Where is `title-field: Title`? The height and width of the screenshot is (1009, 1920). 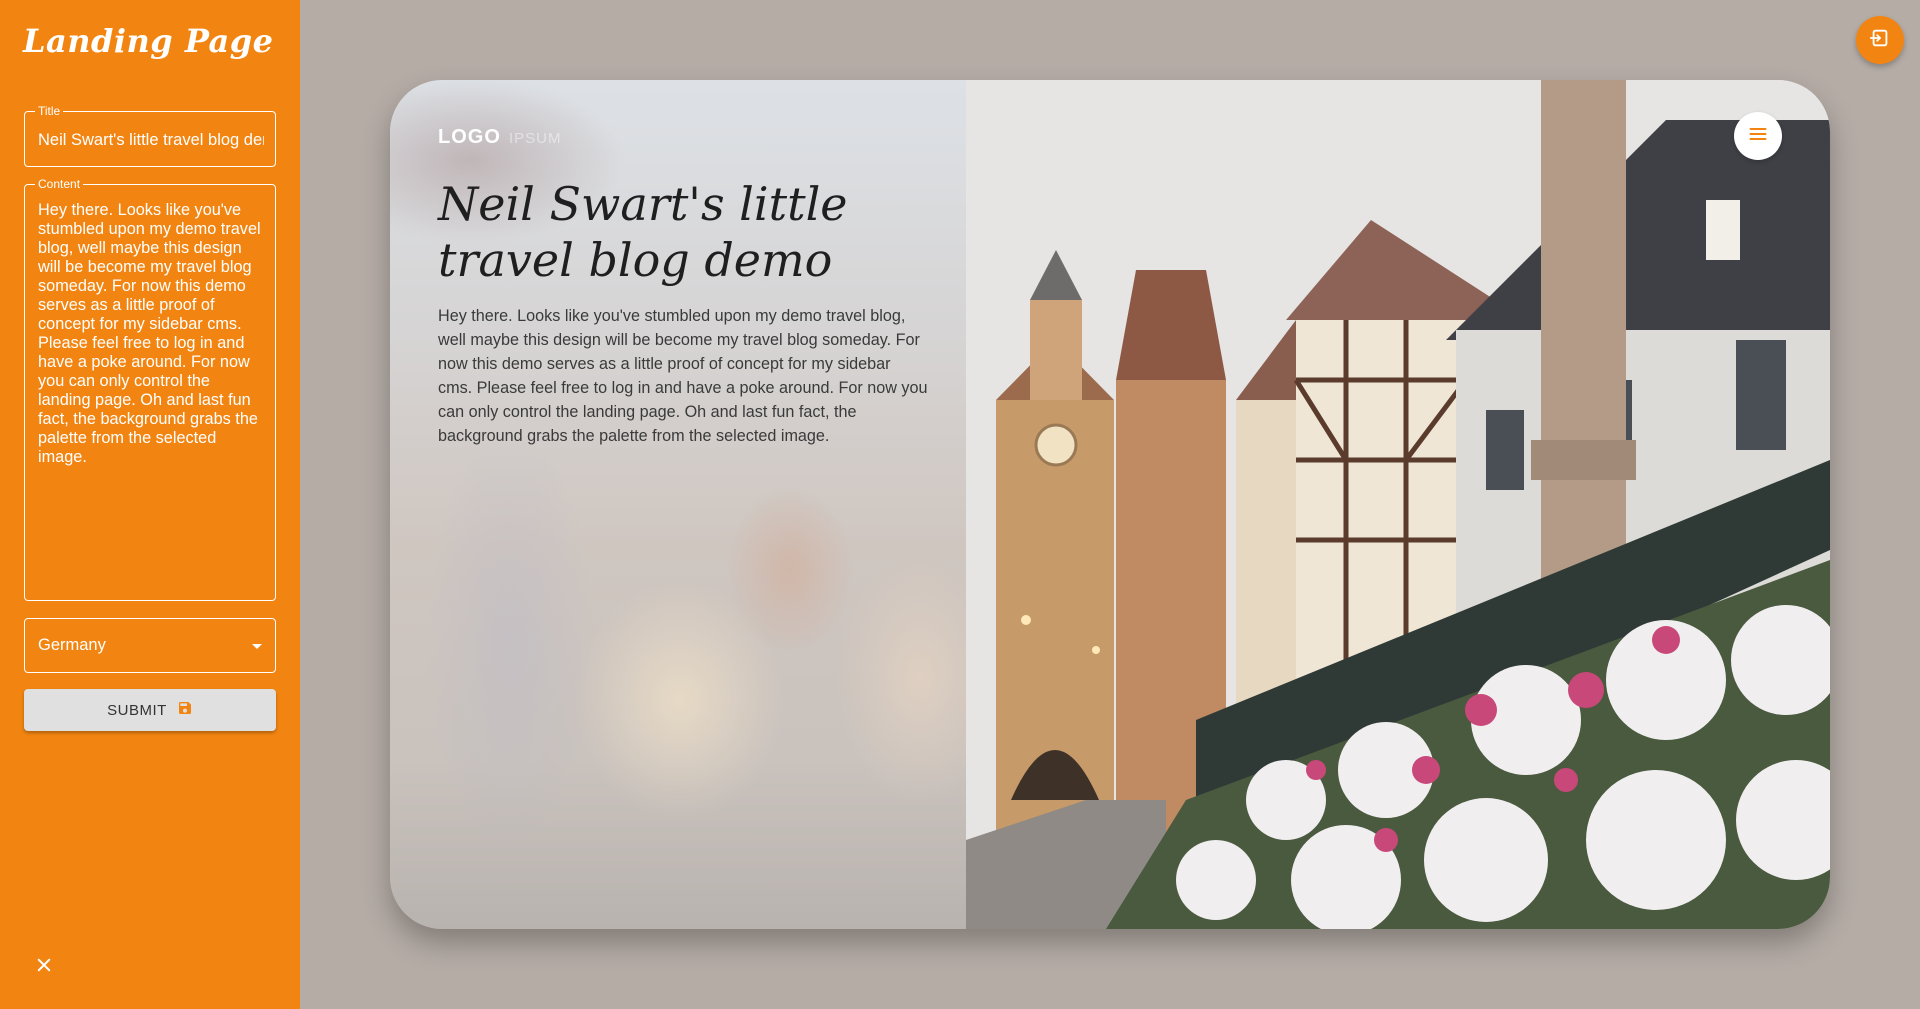
title-field: Title is located at coordinates (150, 135).